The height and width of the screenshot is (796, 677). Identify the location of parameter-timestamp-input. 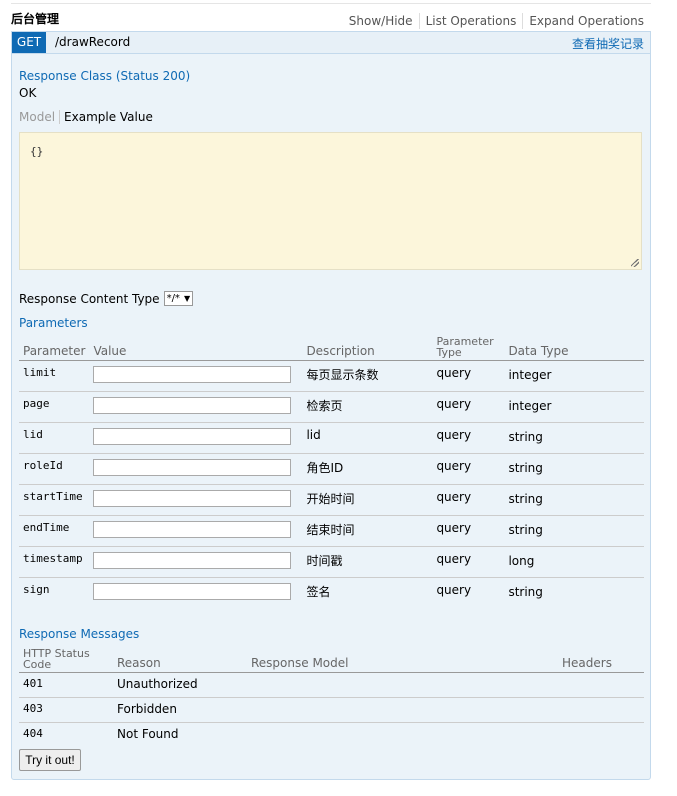
(192, 560).